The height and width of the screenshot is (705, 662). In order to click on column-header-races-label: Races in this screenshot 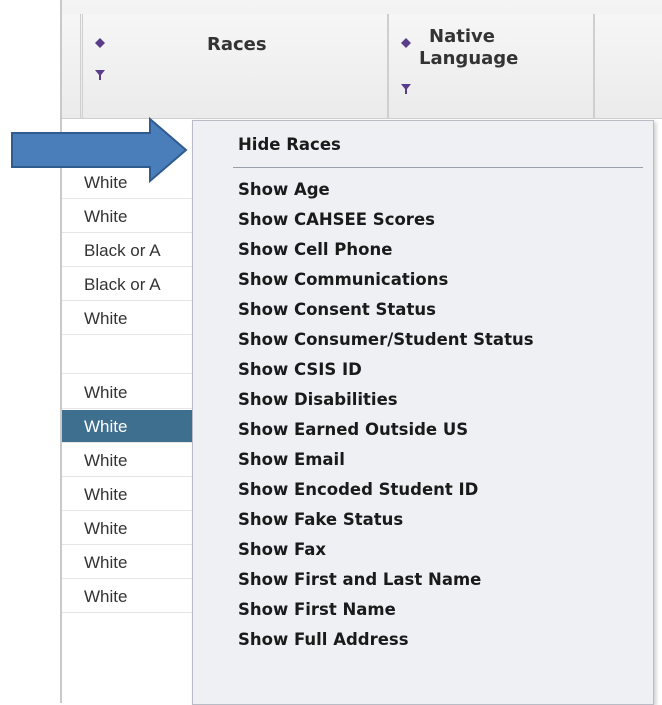, I will do `click(237, 44)`.